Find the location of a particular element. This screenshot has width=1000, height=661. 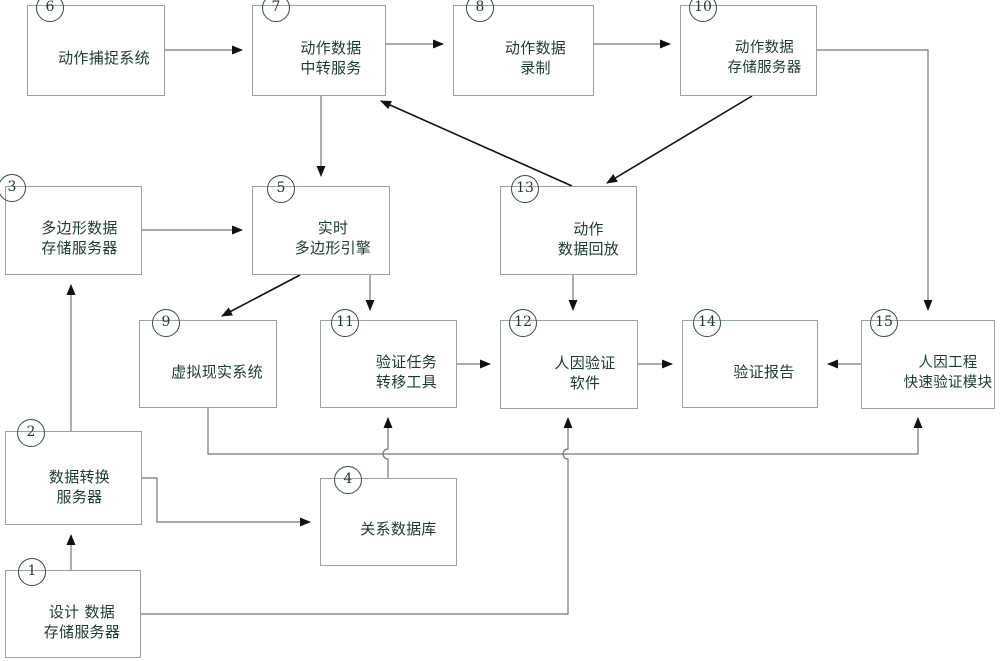

node-1-design-data-storage-server: 1 设计 数据 存储服务器 is located at coordinates (73, 608).